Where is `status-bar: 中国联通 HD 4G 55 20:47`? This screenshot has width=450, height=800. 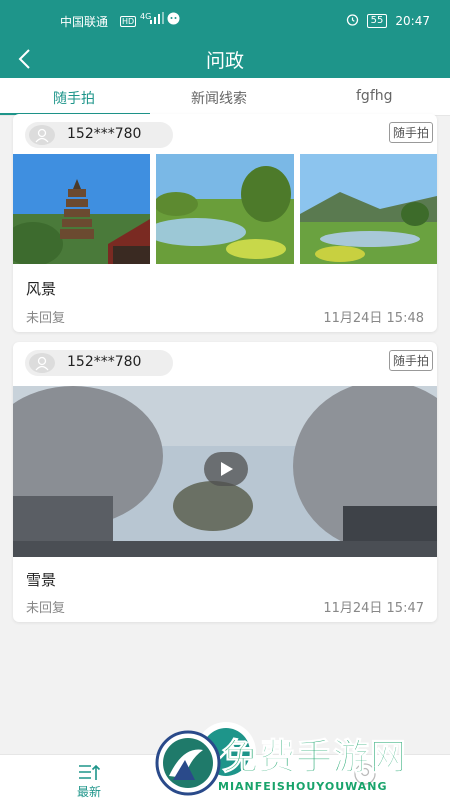 status-bar: 中国联通 HD 4G 55 20:47 is located at coordinates (225, 20).